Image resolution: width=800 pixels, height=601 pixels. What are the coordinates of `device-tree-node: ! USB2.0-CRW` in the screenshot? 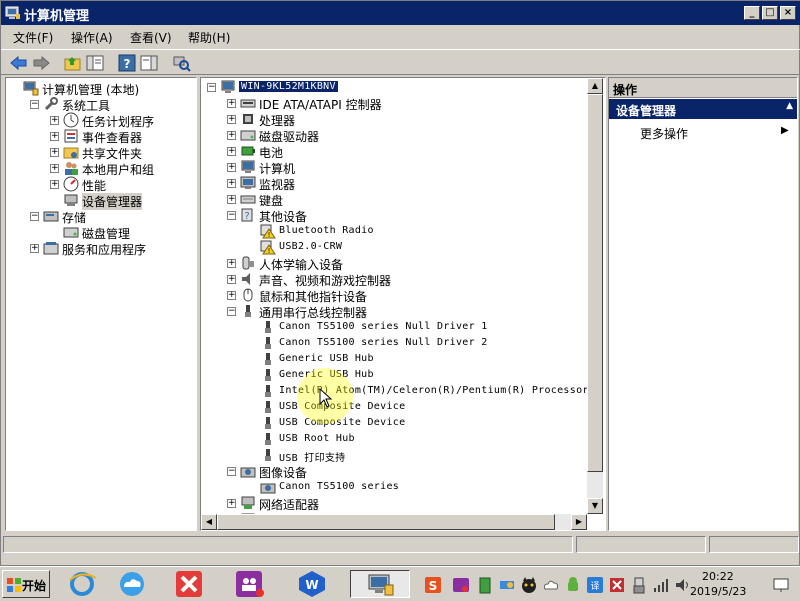 It's located at (394, 247).